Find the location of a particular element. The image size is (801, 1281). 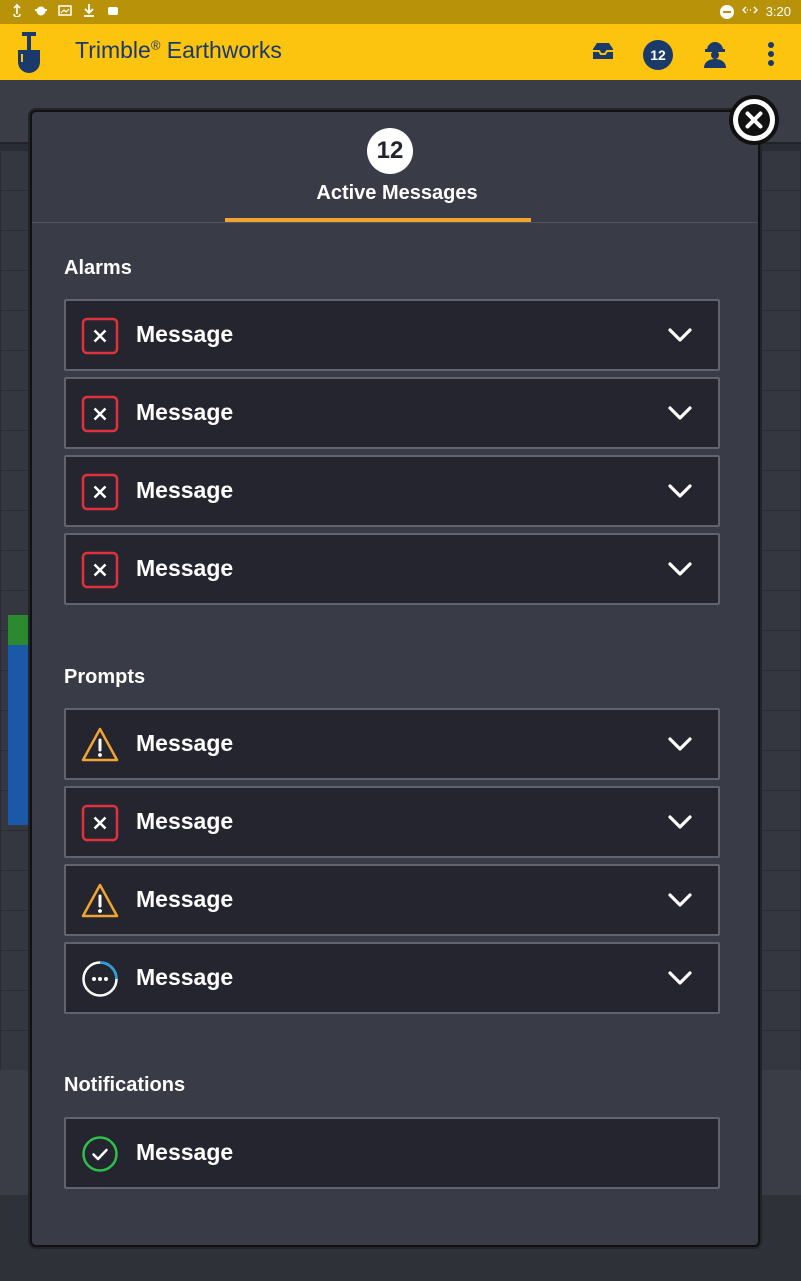

app-bar: Trimble® Earthworks 12 is located at coordinates (400, 52).